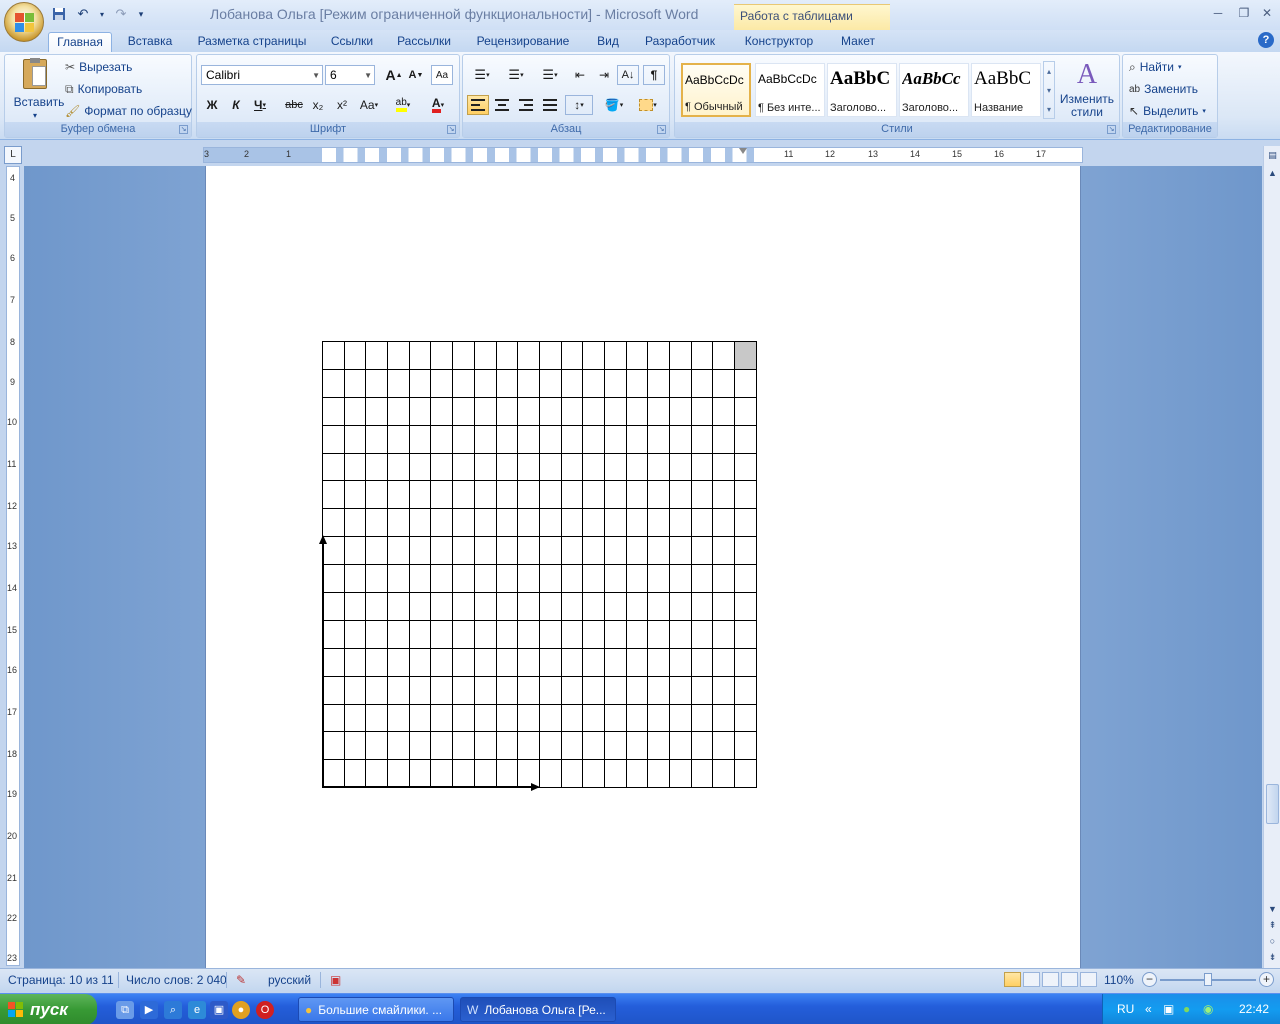 The image size is (1280, 1024). Describe the element at coordinates (48, 1009) in the screenshot. I see `start-button: пуск` at that location.